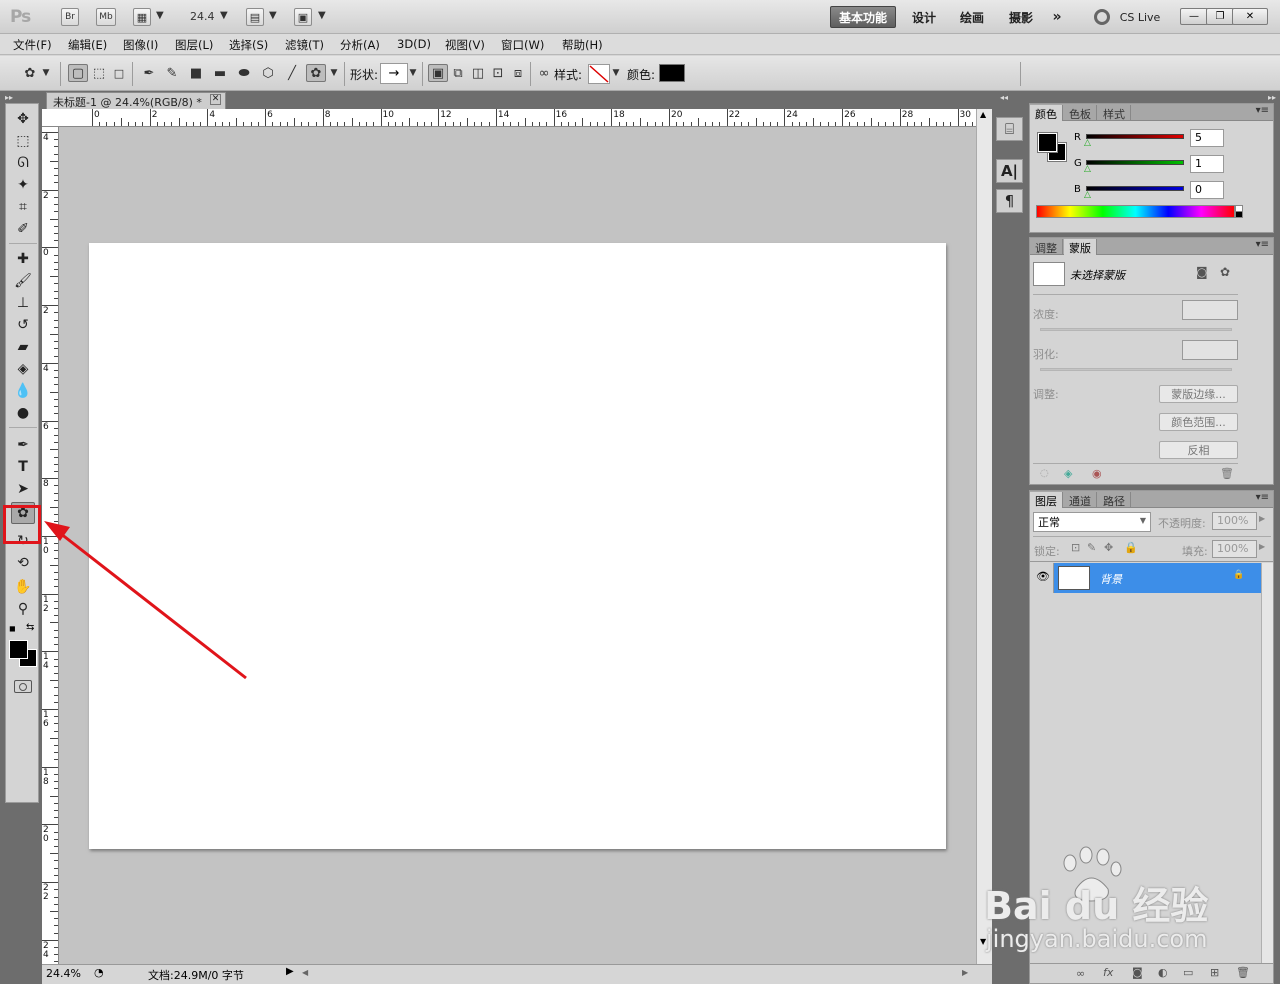  What do you see at coordinates (1114, 500) in the screenshot?
I see `tab-paths: 路径` at bounding box center [1114, 500].